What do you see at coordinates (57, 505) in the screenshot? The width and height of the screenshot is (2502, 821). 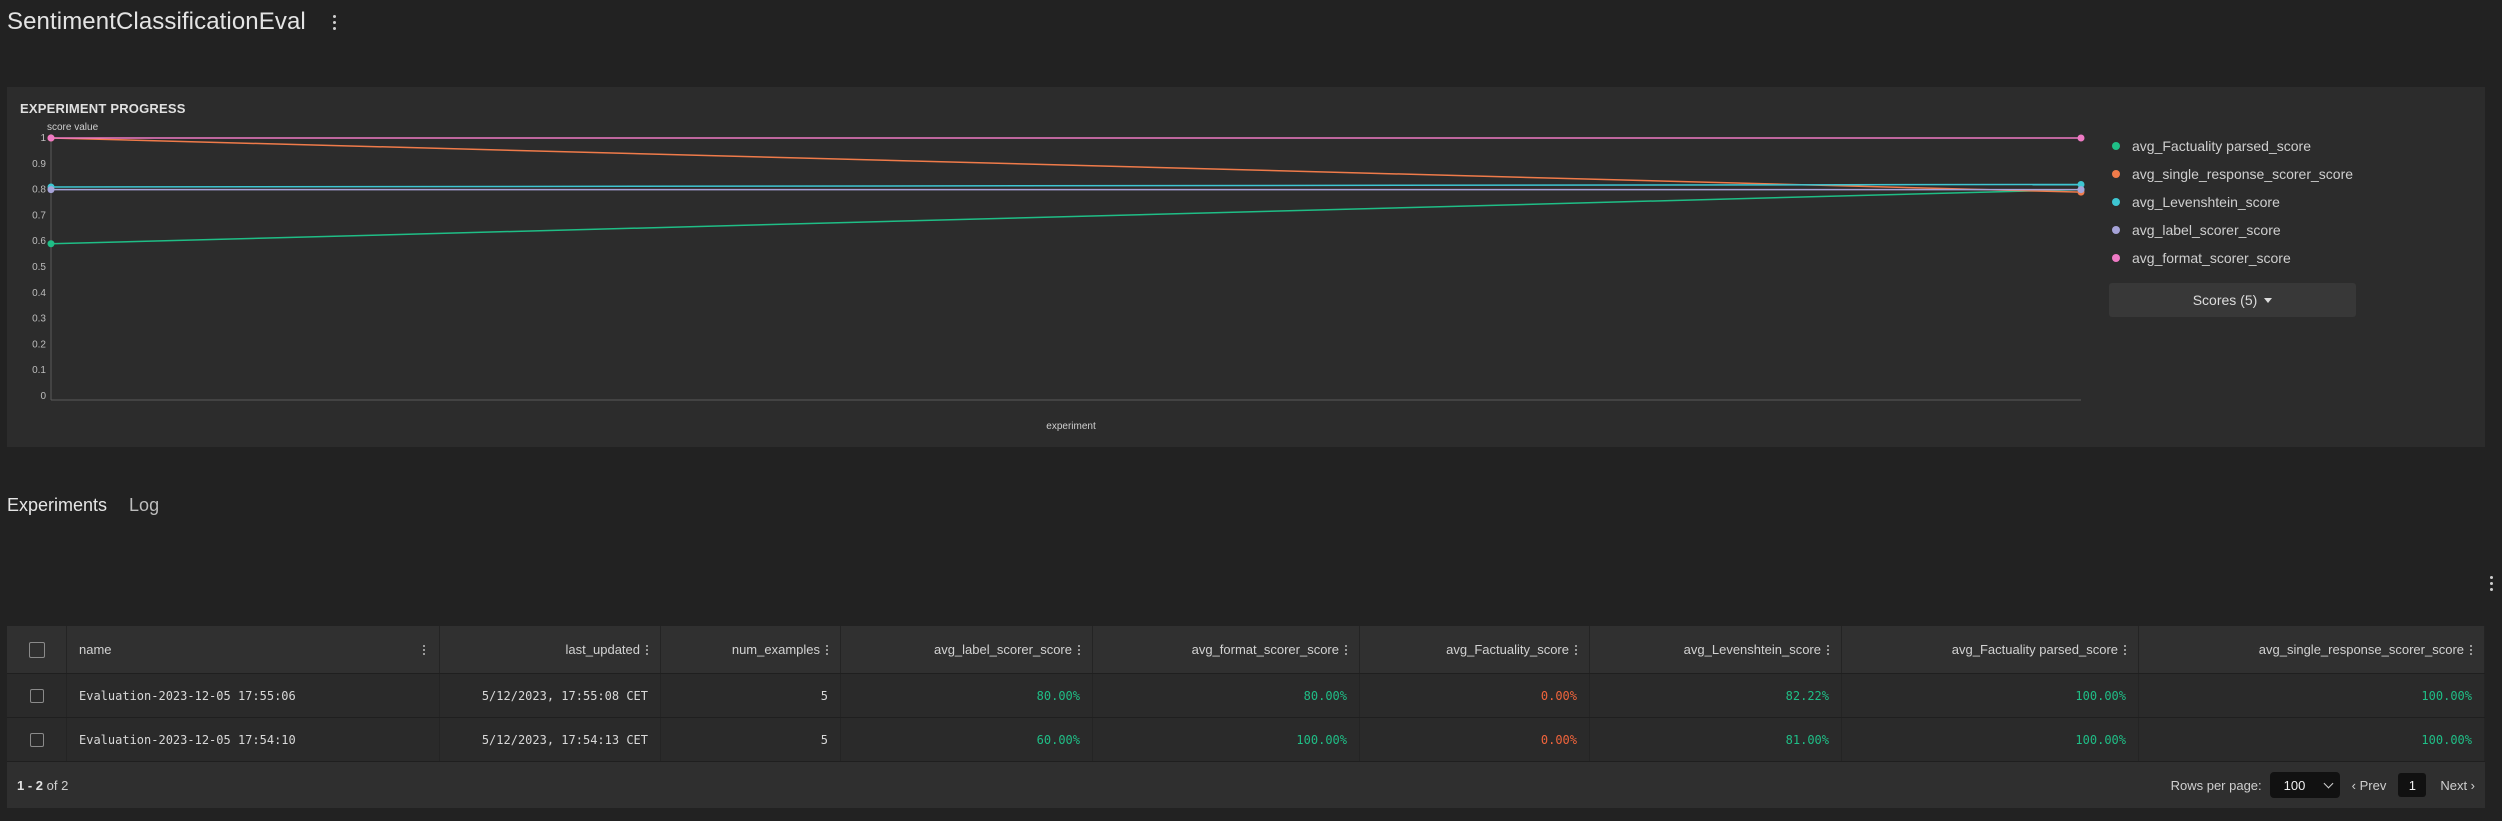 I see `tab-experiments: Experiments` at bounding box center [57, 505].